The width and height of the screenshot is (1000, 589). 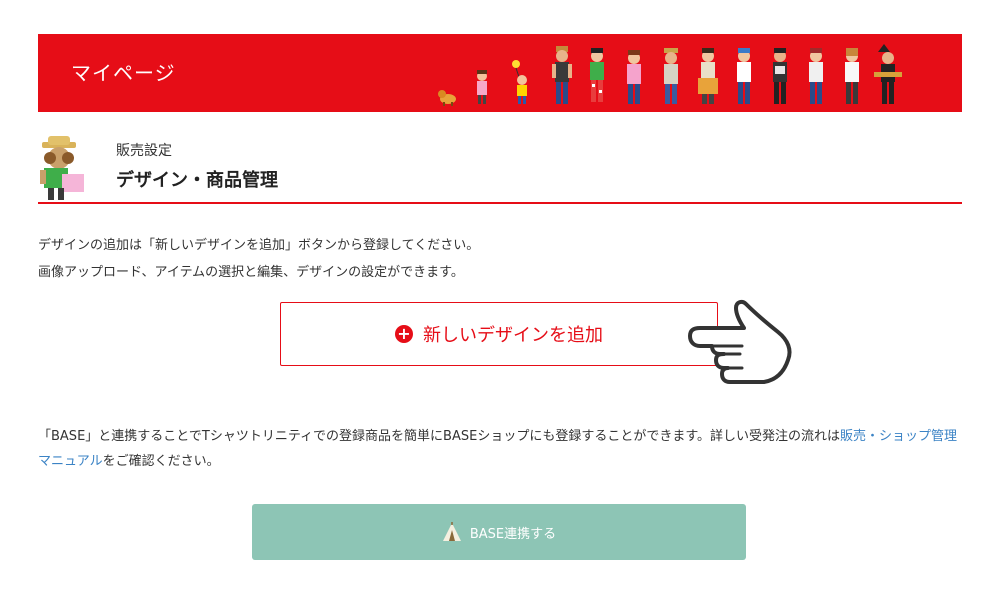 I want to click on add-design-label: 新しいデザインを追加, so click(x=513, y=335).